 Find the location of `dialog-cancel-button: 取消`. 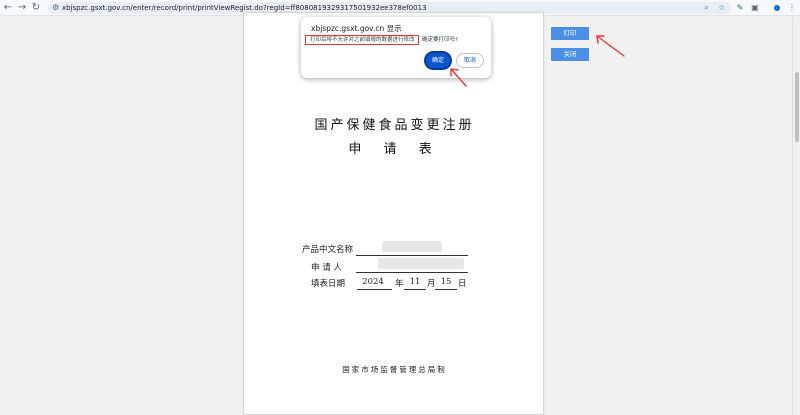

dialog-cancel-button: 取消 is located at coordinates (470, 60).